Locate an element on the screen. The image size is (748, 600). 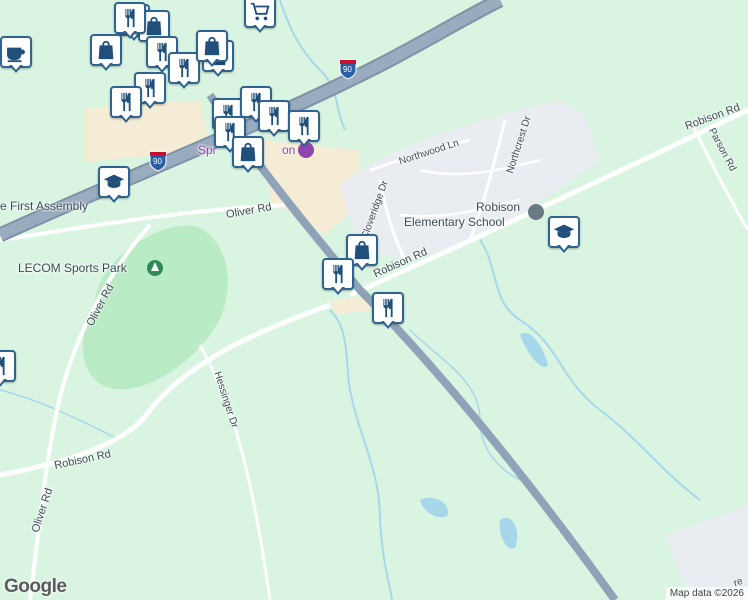
interstate-number-north: 90 is located at coordinates (347, 69).